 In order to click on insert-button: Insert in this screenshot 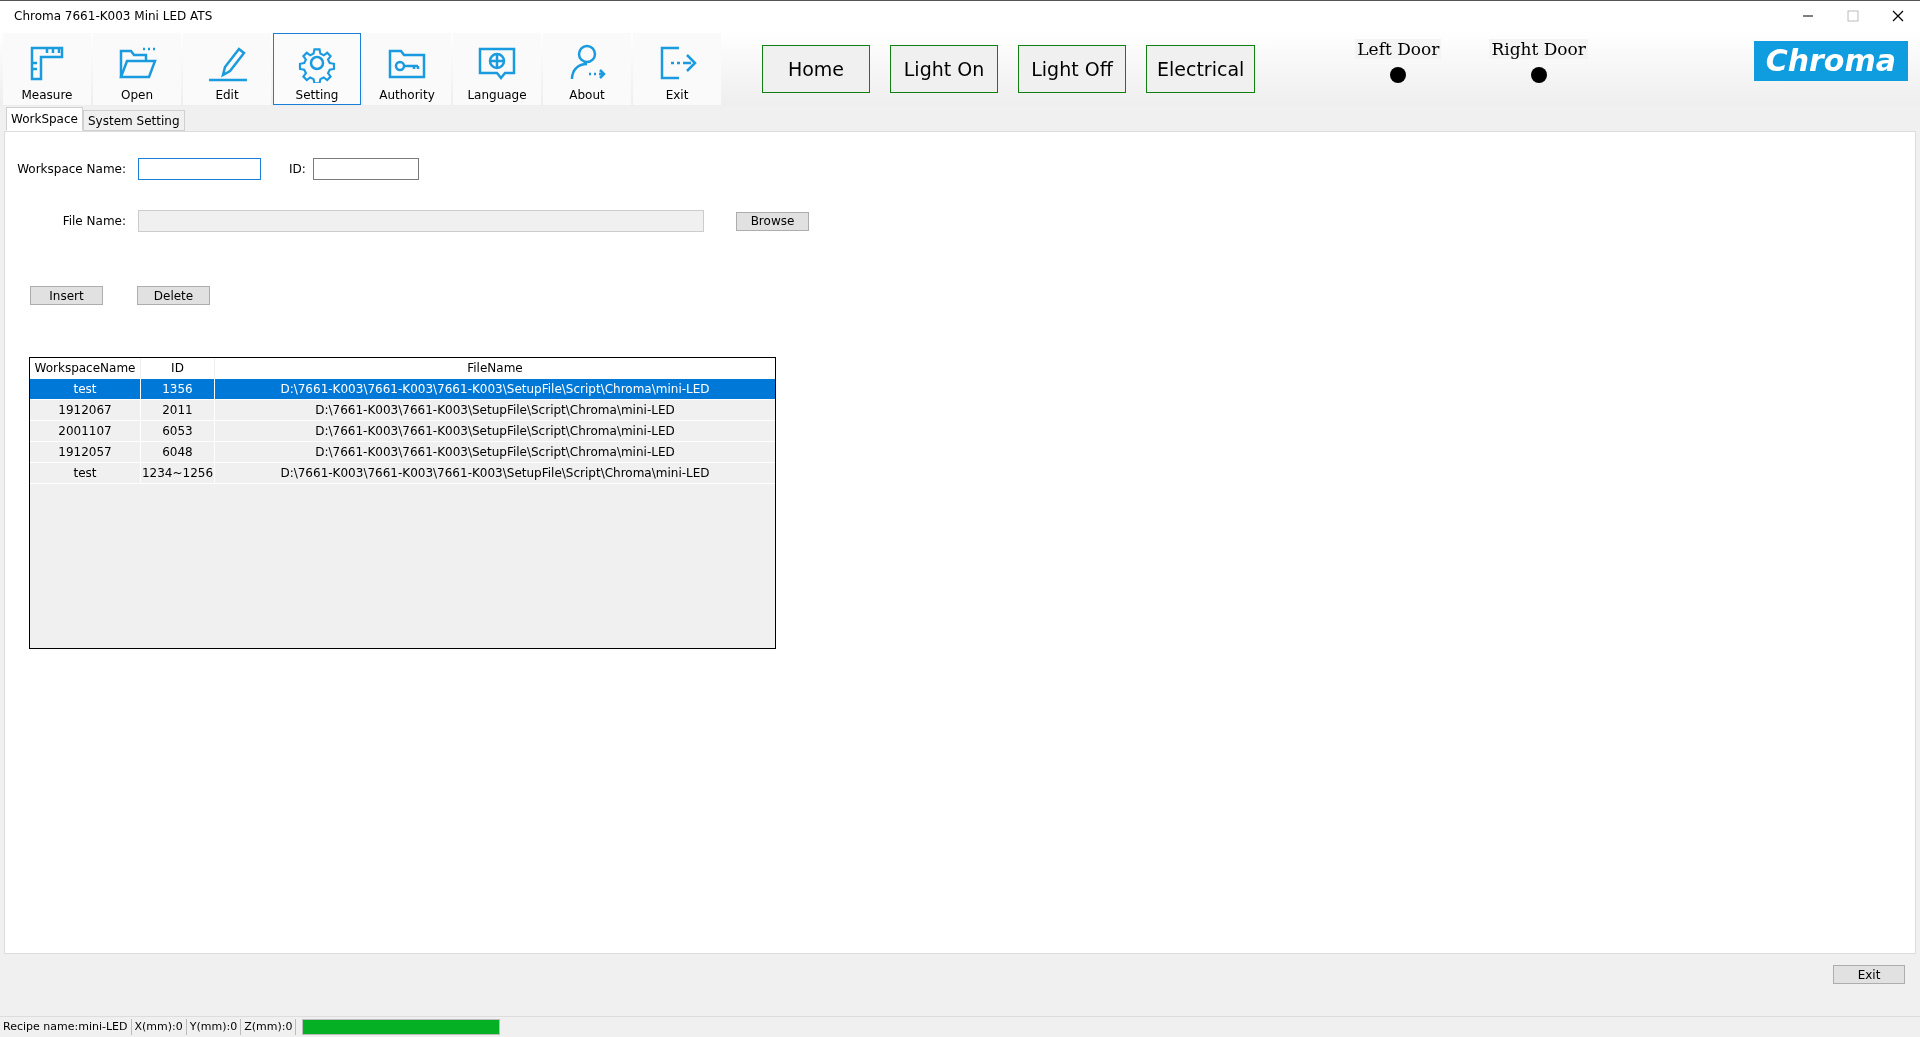, I will do `click(66, 295)`.